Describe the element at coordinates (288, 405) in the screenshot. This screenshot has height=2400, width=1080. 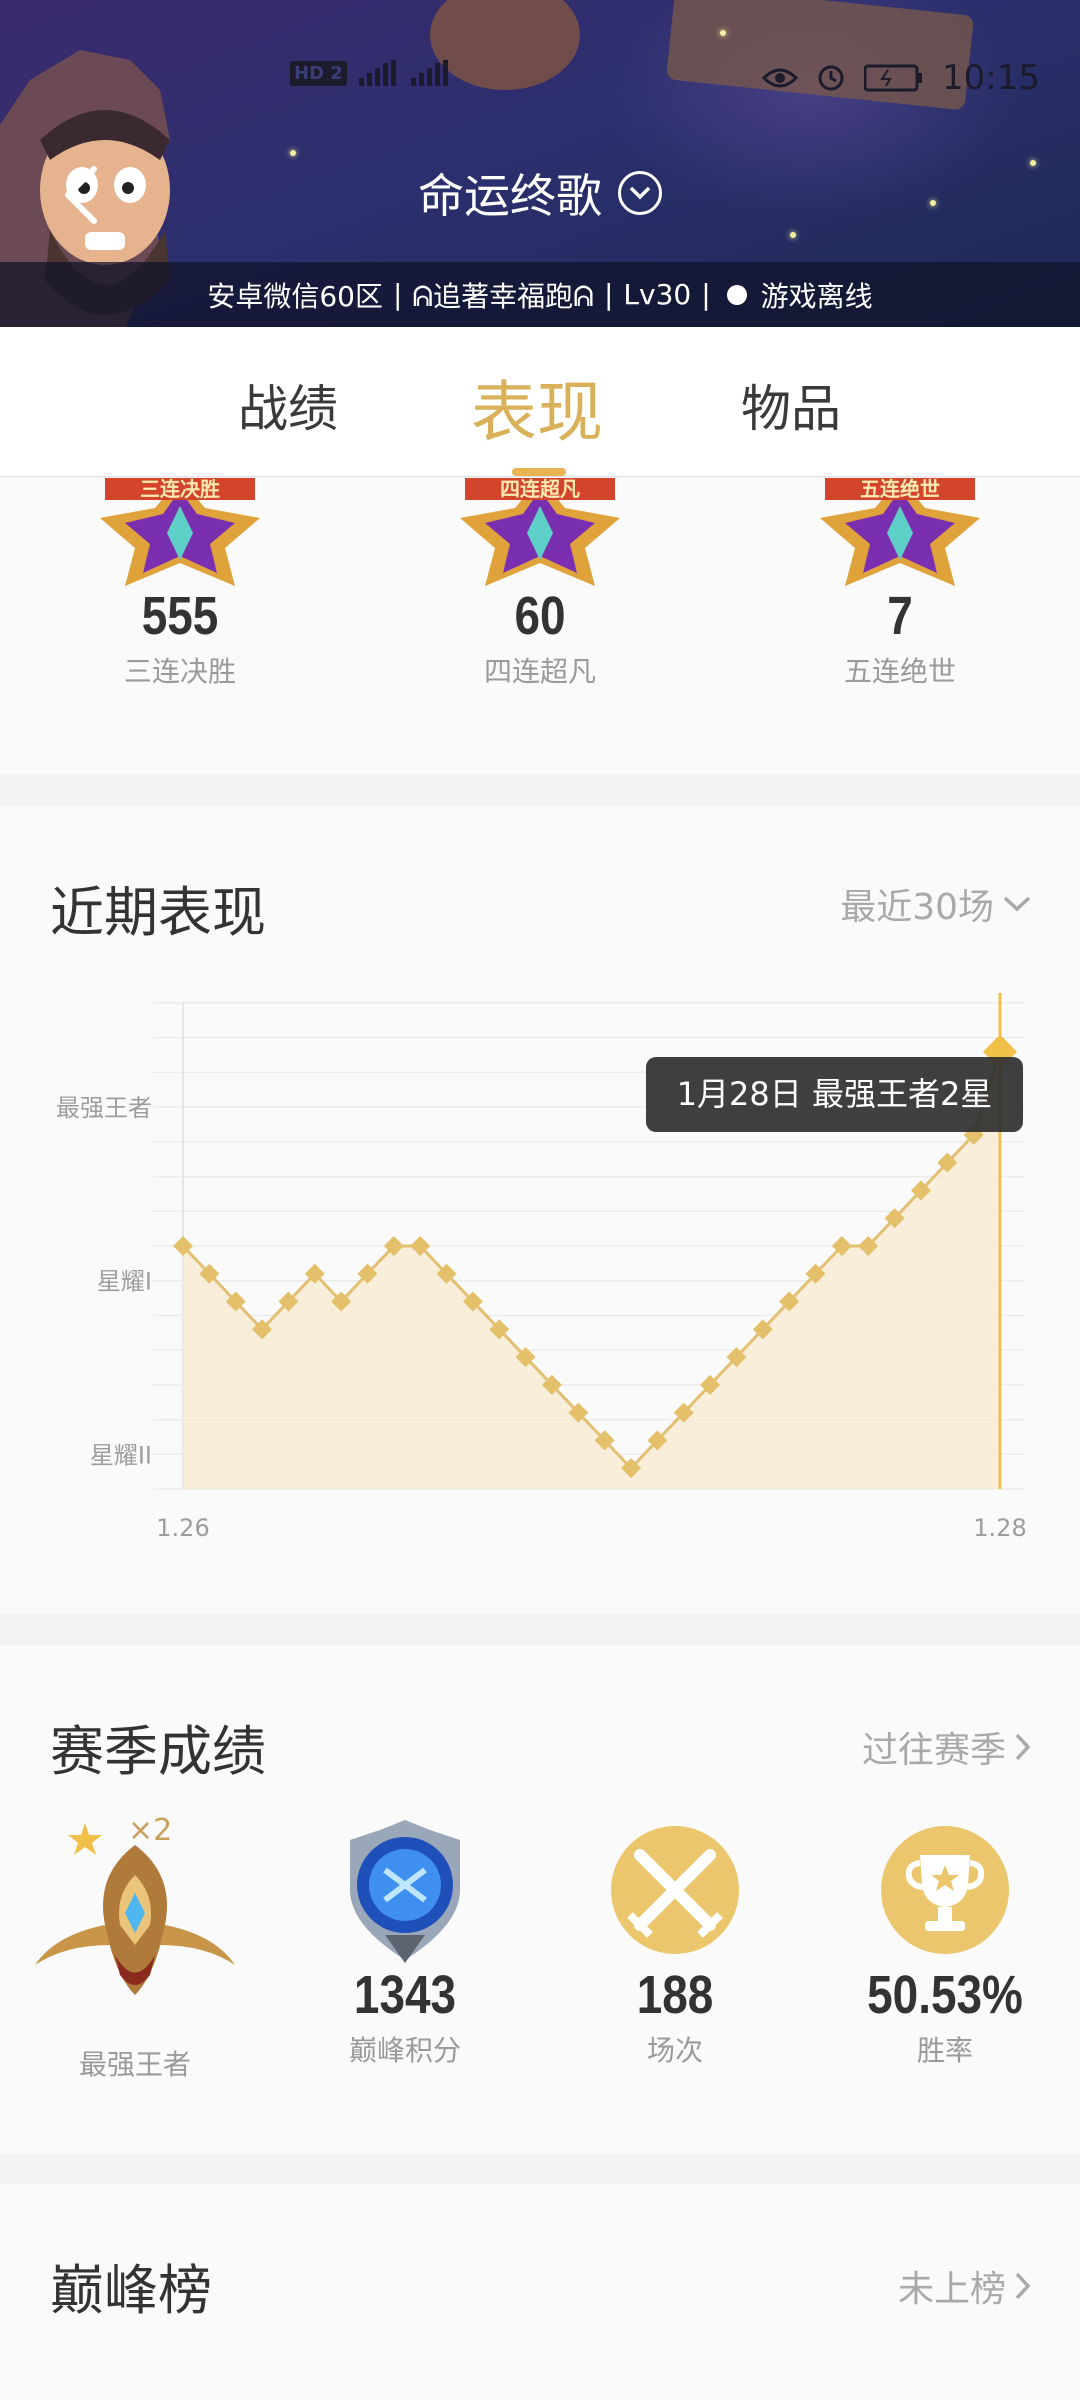
I see `tab-record: 战绩` at that location.